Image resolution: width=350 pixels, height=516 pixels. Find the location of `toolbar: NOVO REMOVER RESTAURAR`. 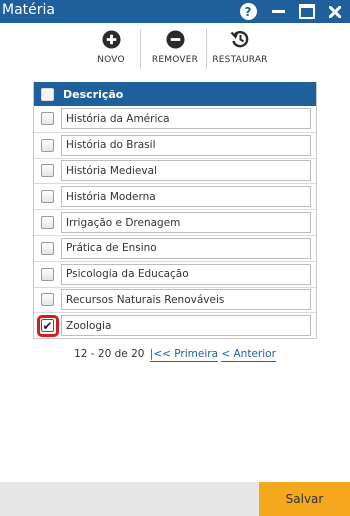

toolbar: NOVO REMOVER RESTAURAR is located at coordinates (175, 47).